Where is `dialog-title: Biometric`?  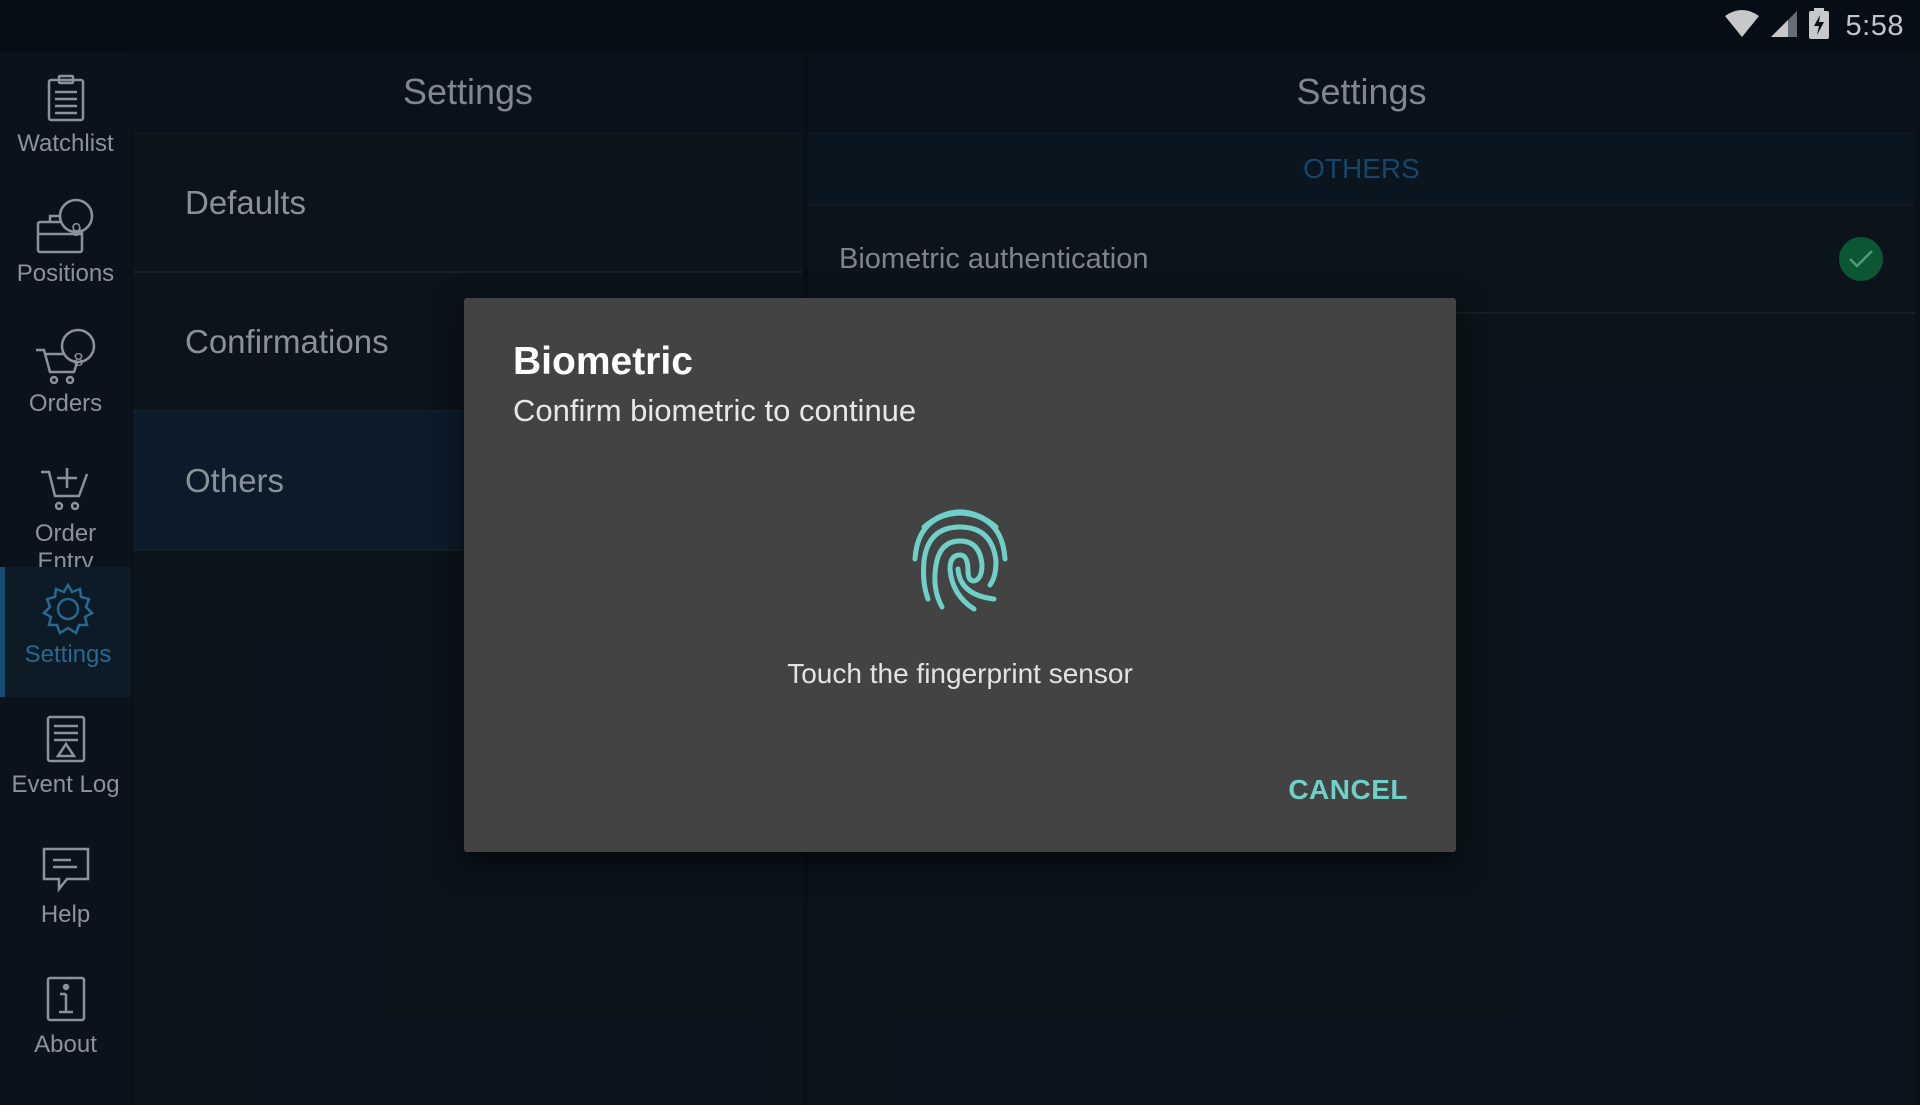
dialog-title: Biometric is located at coordinates (603, 361).